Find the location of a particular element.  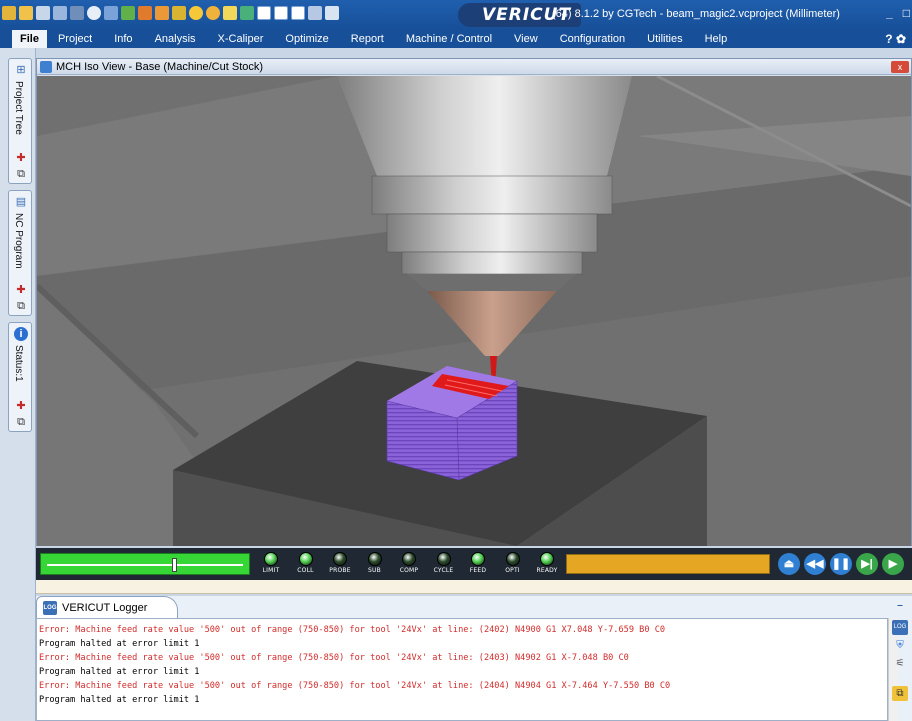

logger-side-toolbar: – LOG ⛨ ⚟ ⧉ is located at coordinates (900, 659).